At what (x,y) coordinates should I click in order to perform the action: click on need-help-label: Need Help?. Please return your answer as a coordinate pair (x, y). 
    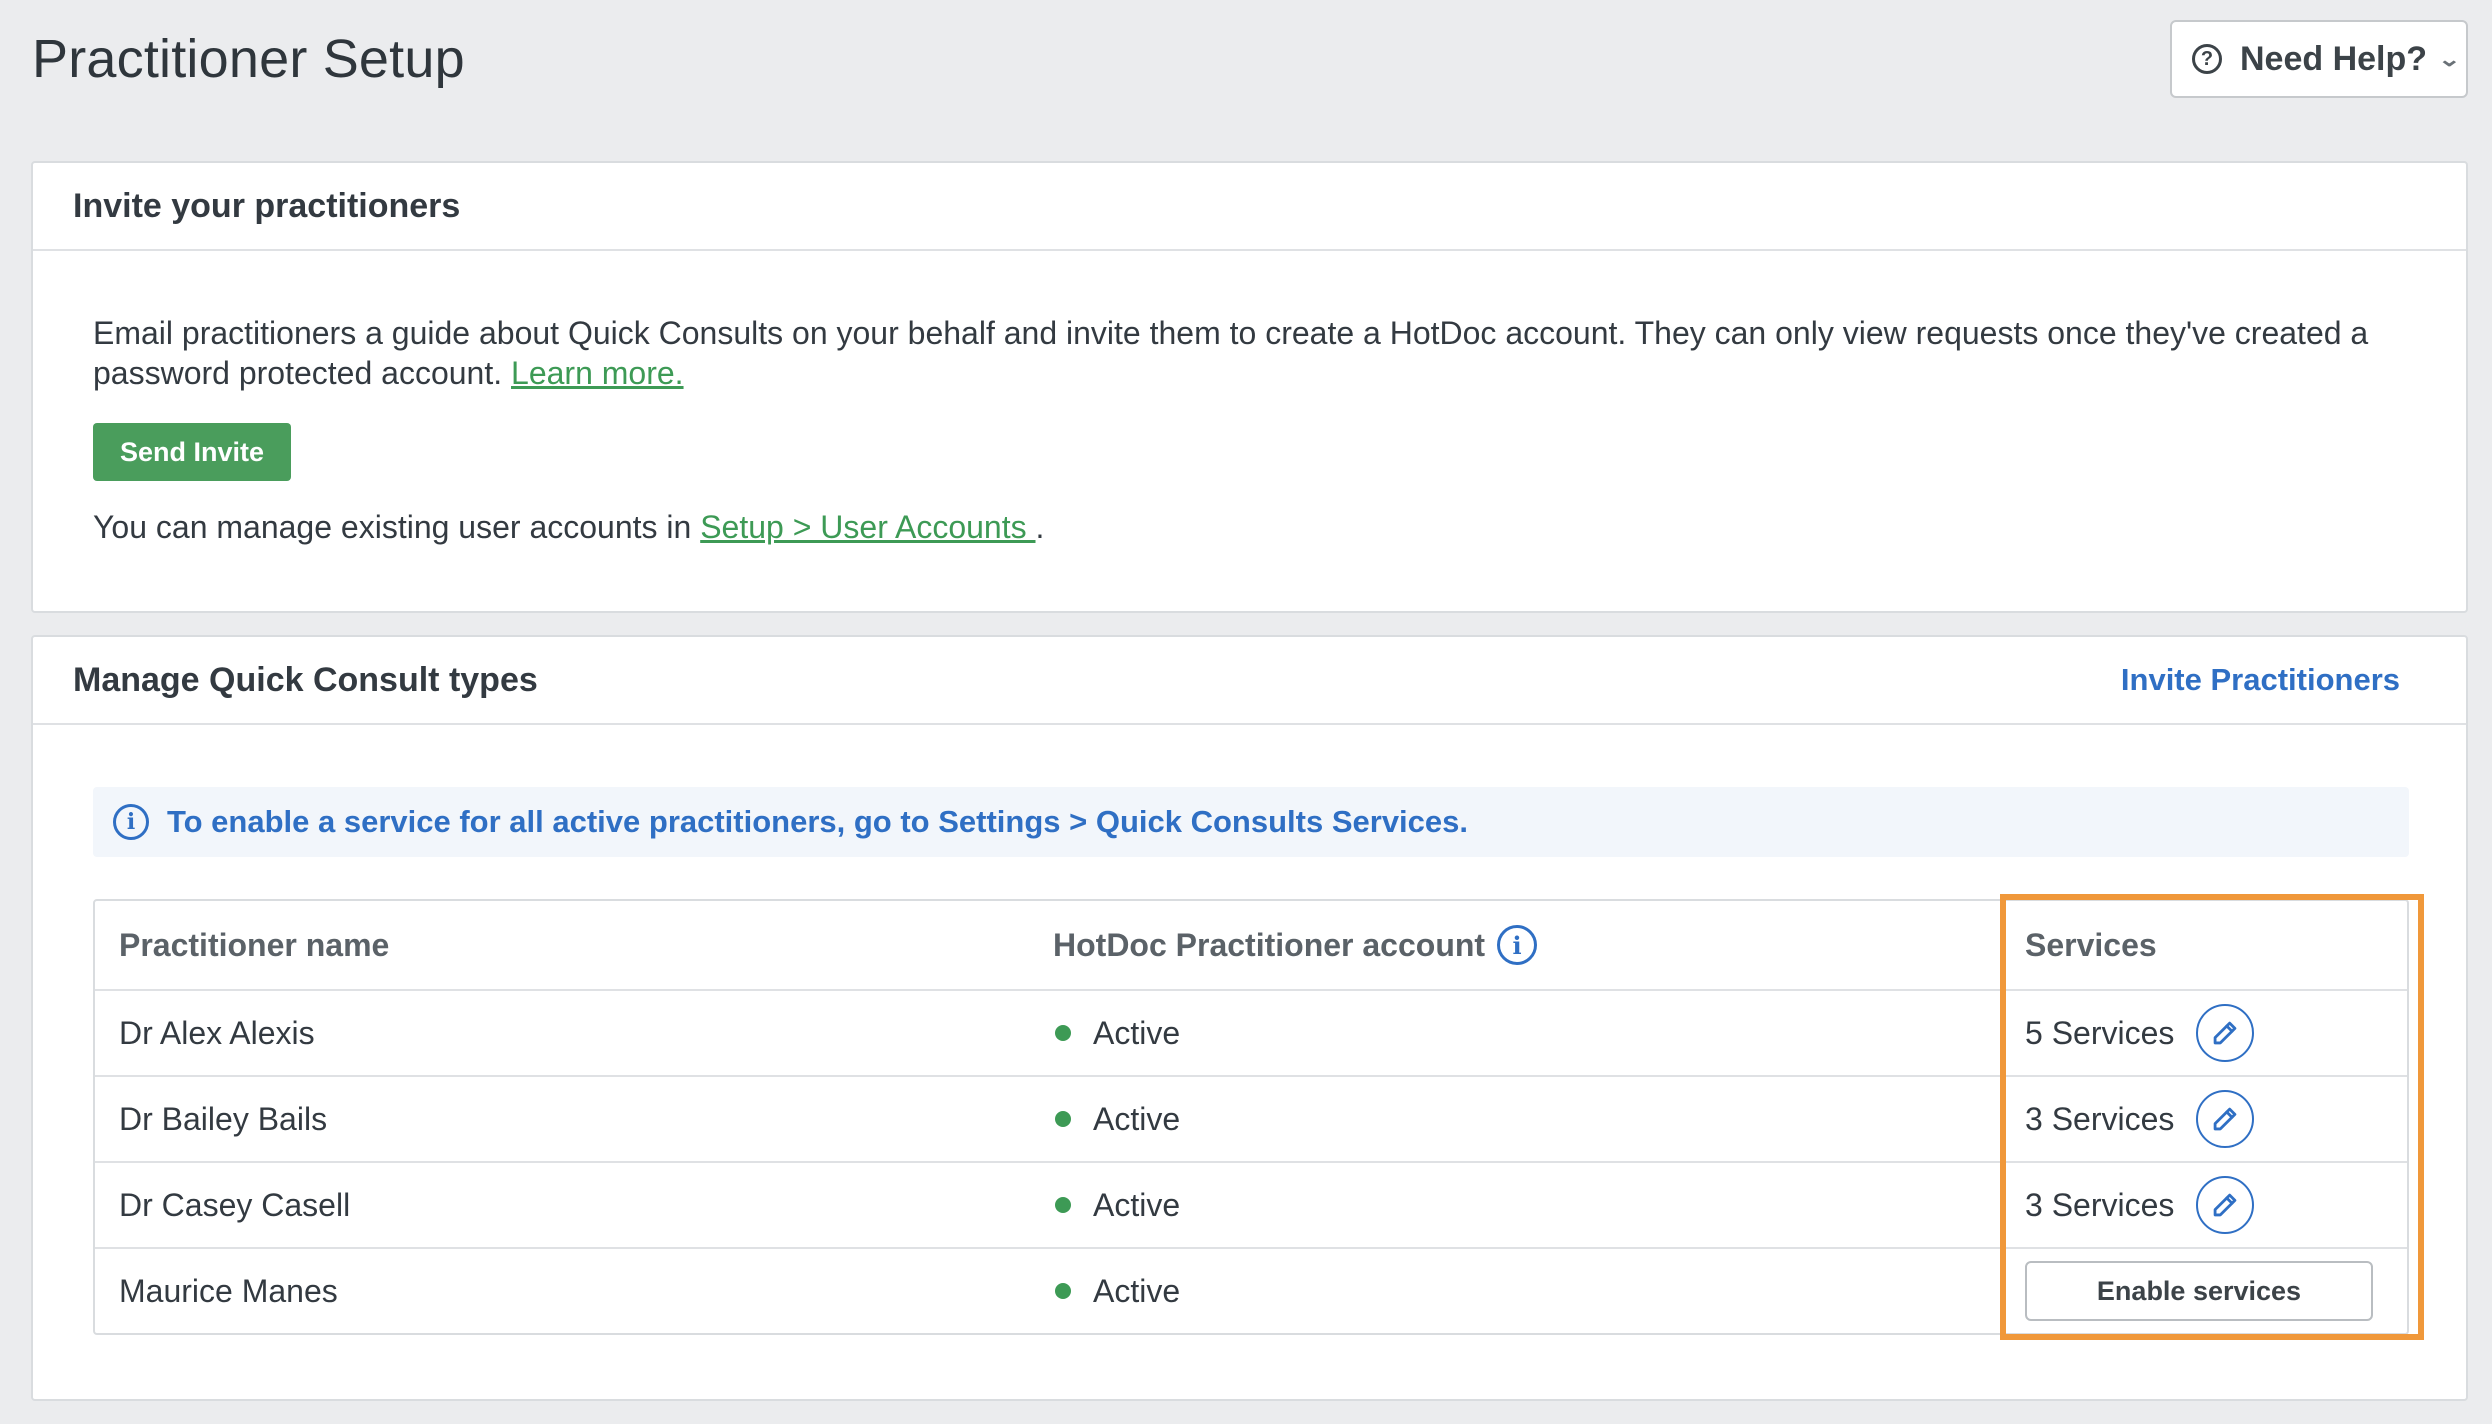
    Looking at the image, I should click on (2334, 58).